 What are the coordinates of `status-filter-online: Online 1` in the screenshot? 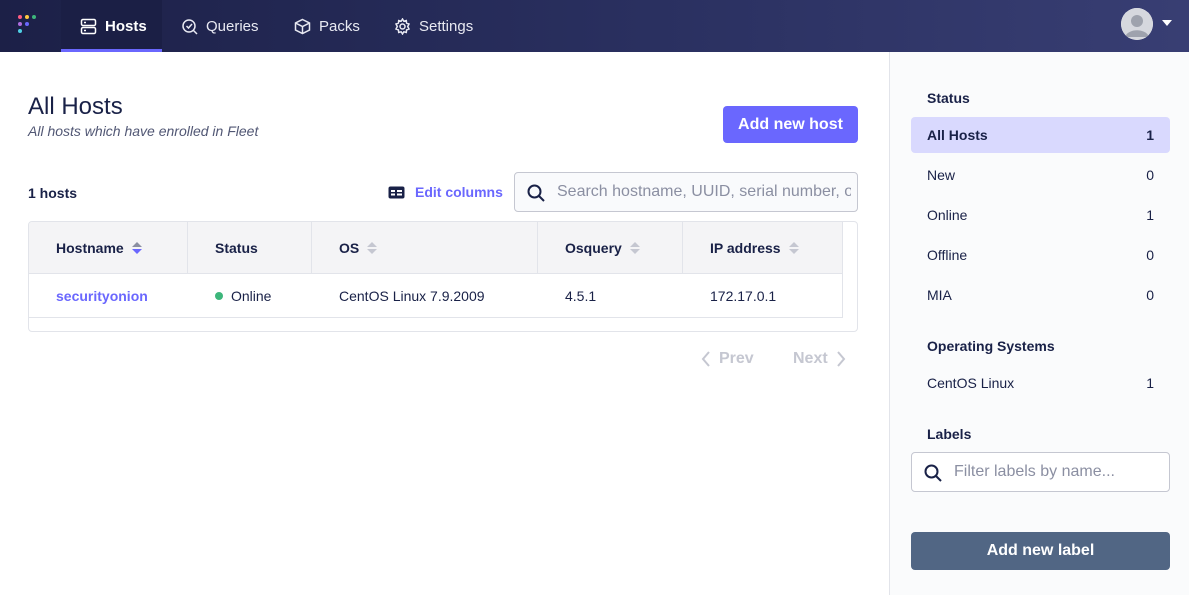 It's located at (1040, 215).